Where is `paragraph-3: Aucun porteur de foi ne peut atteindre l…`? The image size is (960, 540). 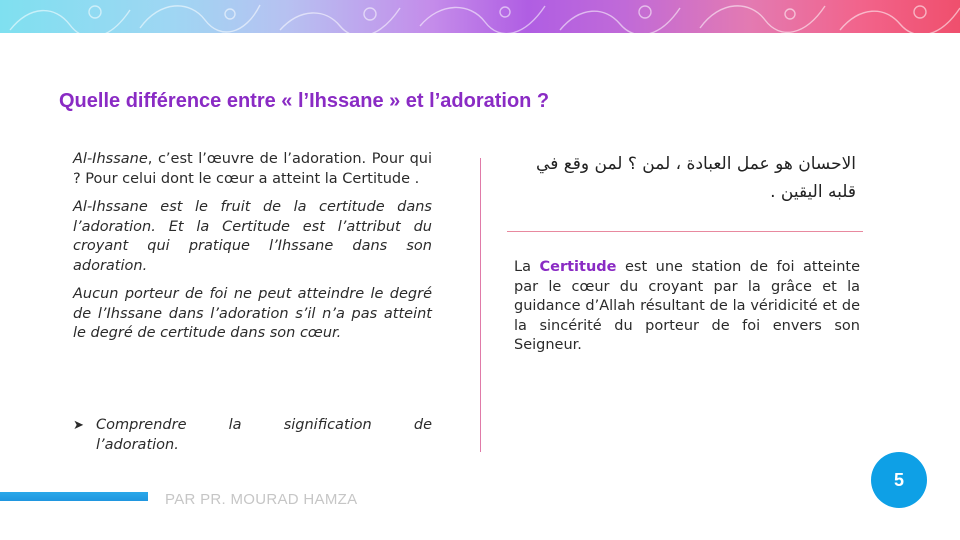 paragraph-3: Aucun porteur de foi ne peut atteindre l… is located at coordinates (252, 313).